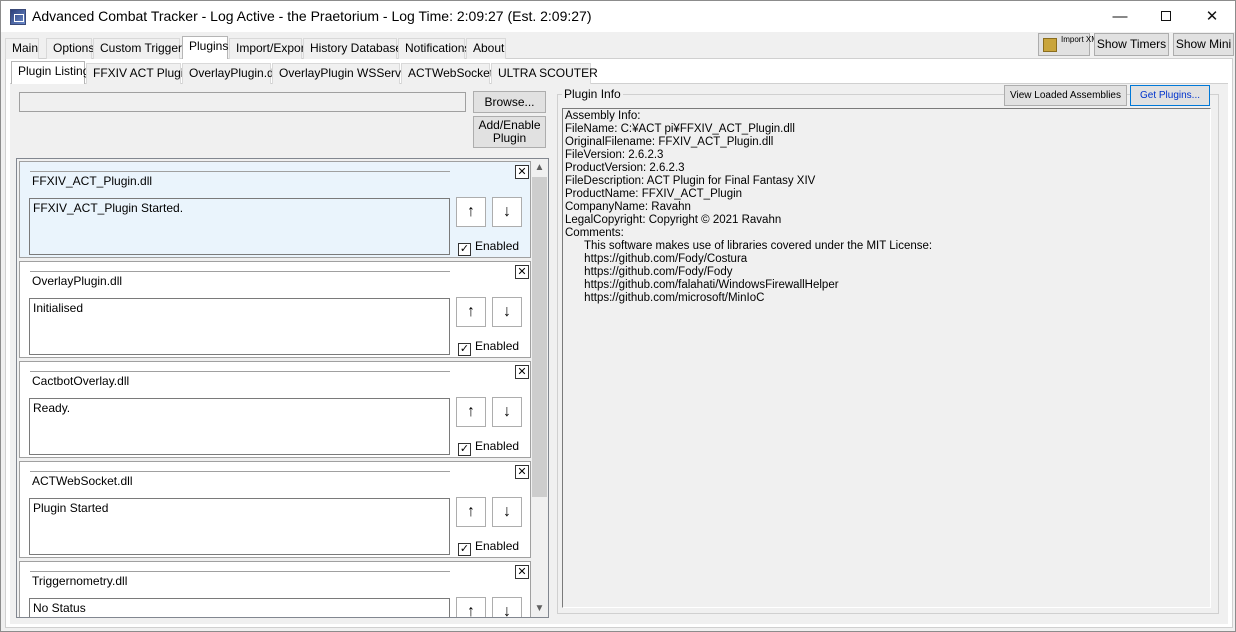  I want to click on maximize-icon, so click(1166, 15).